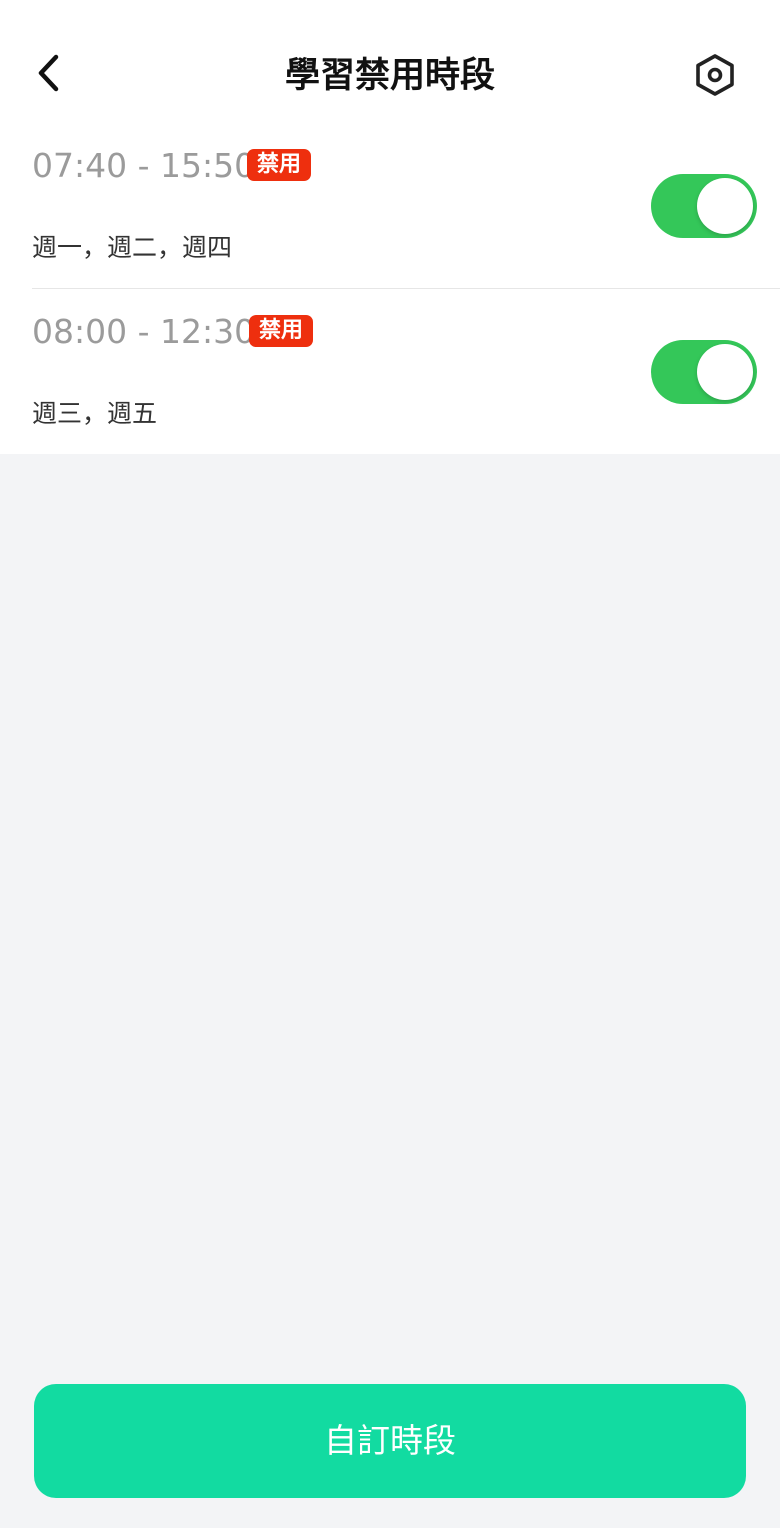 This screenshot has height=1528, width=780. Describe the element at coordinates (390, 1441) in the screenshot. I see `custom-period-button: 自訂時段` at that location.